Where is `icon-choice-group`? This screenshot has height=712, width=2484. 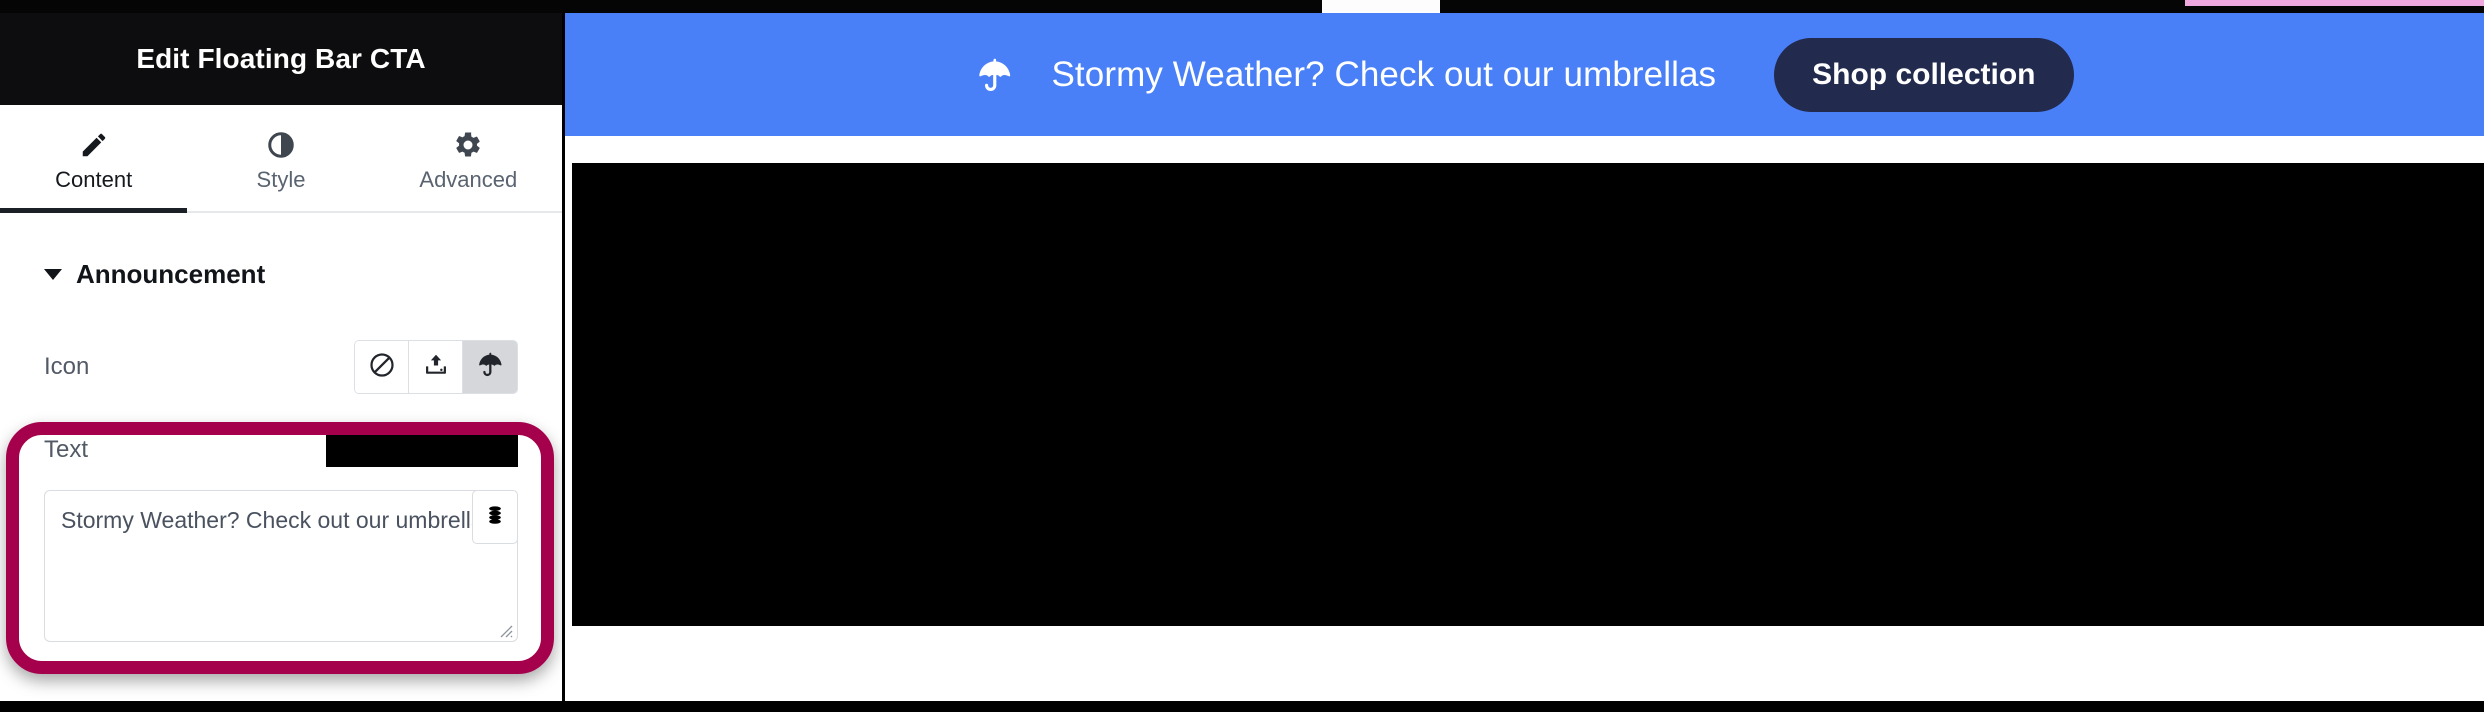
icon-choice-group is located at coordinates (436, 367).